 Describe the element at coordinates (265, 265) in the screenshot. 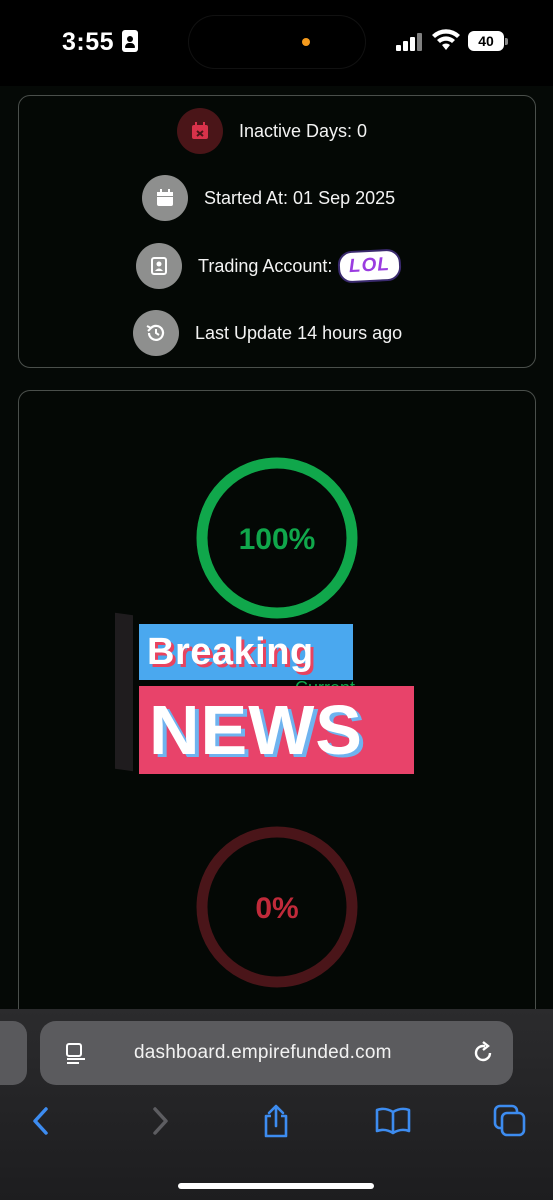

I see `trading-account-text: Trading Account:` at that location.